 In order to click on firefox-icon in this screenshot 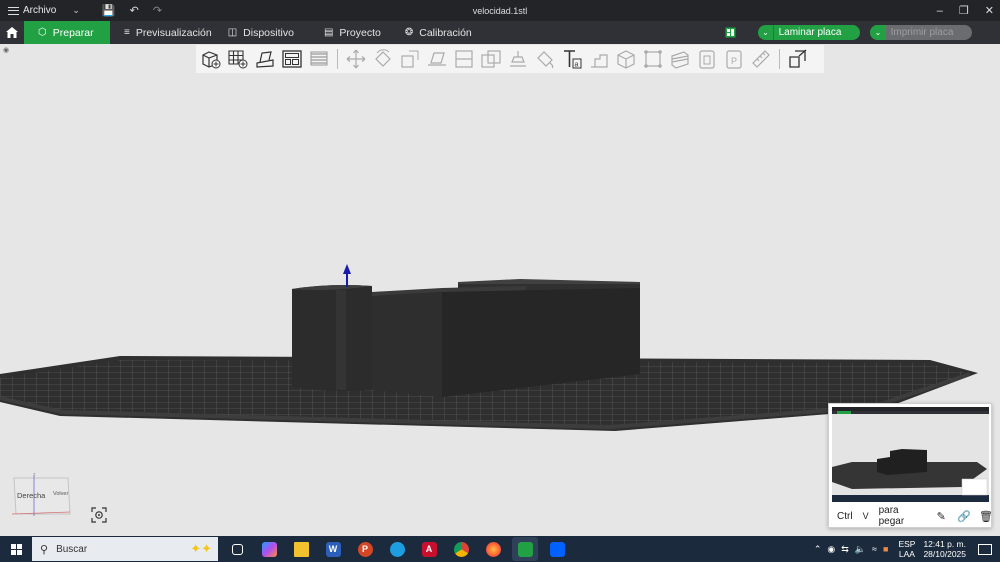, I will do `click(493, 549)`.